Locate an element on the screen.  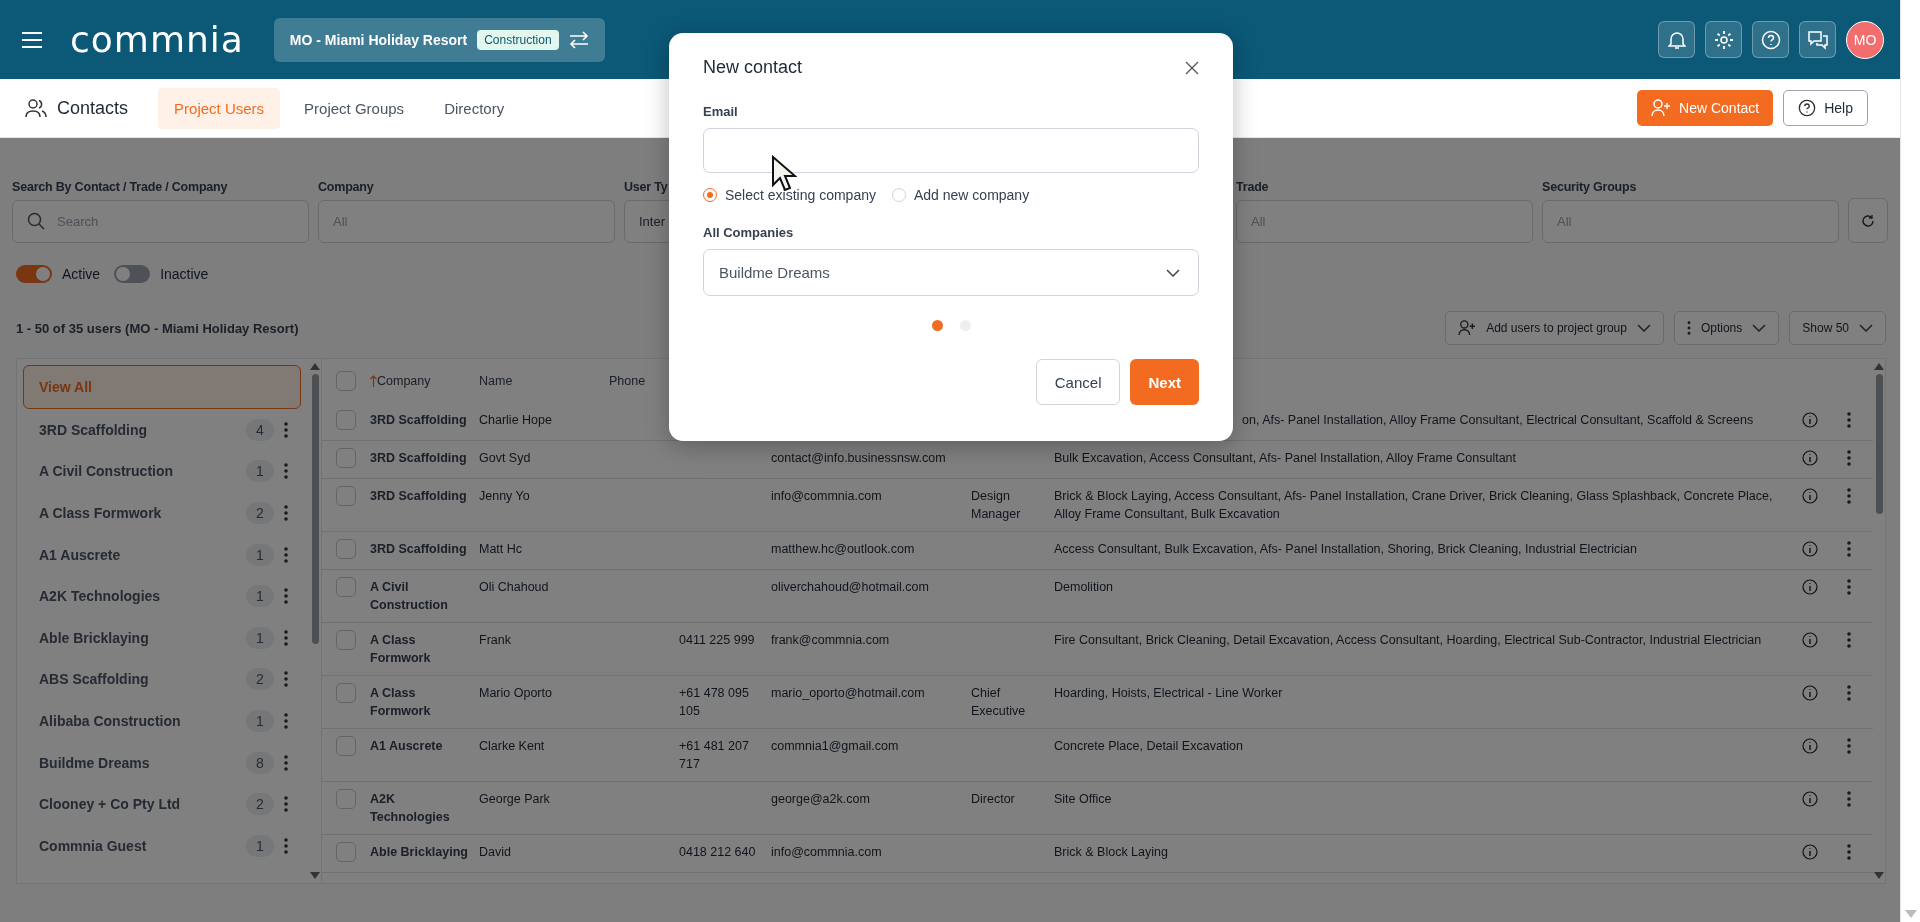
user-avatar: MO is located at coordinates (1865, 39).